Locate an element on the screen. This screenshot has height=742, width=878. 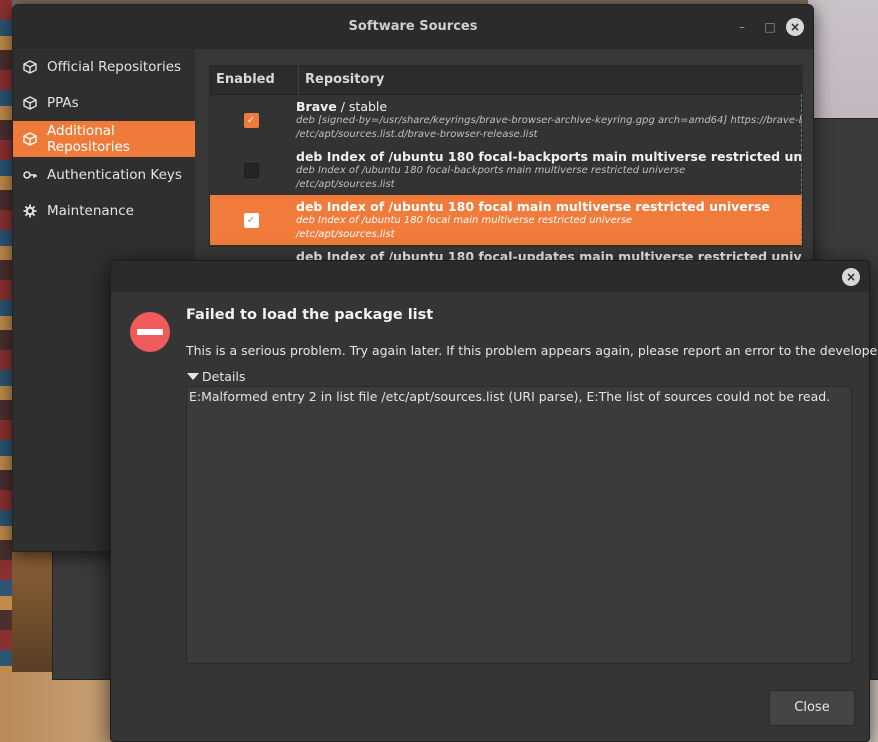
dialog-titlebar is located at coordinates (490, 276).